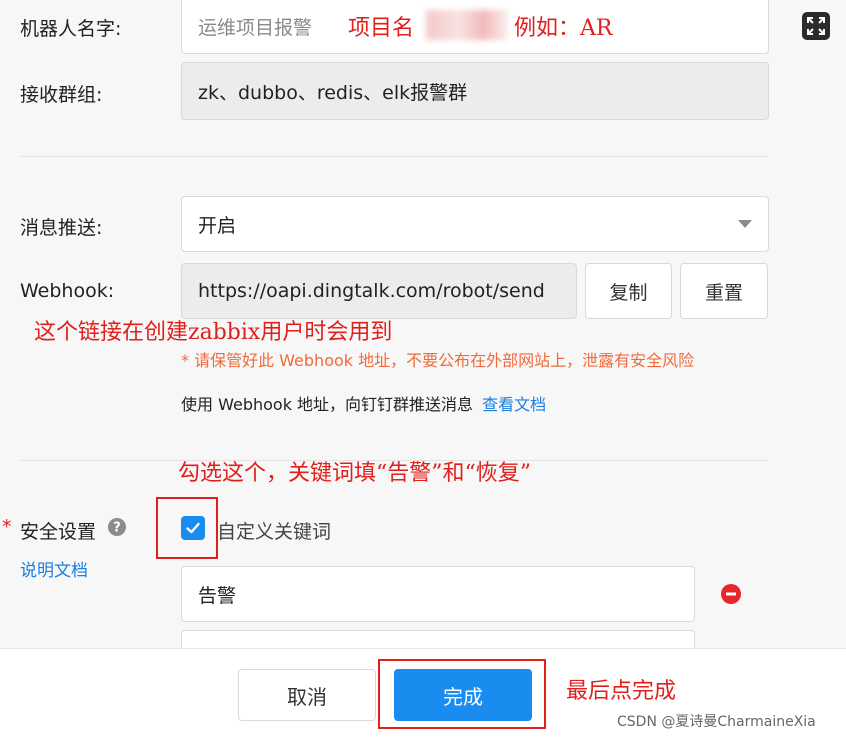  I want to click on webhook-warning: * 请保管好此 Webhook 地址，不要公布在外部网站上，泄露有安全风险, so click(438, 360).